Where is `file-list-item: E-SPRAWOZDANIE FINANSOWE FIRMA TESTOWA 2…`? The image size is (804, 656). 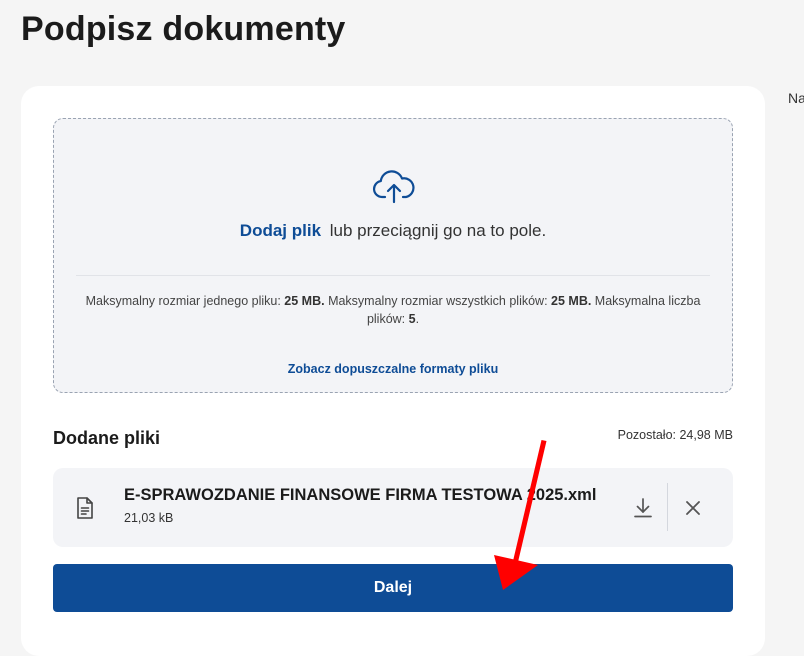
file-list-item: E-SPRAWOZDANIE FINANSOWE FIRMA TESTOWA 2… is located at coordinates (393, 507).